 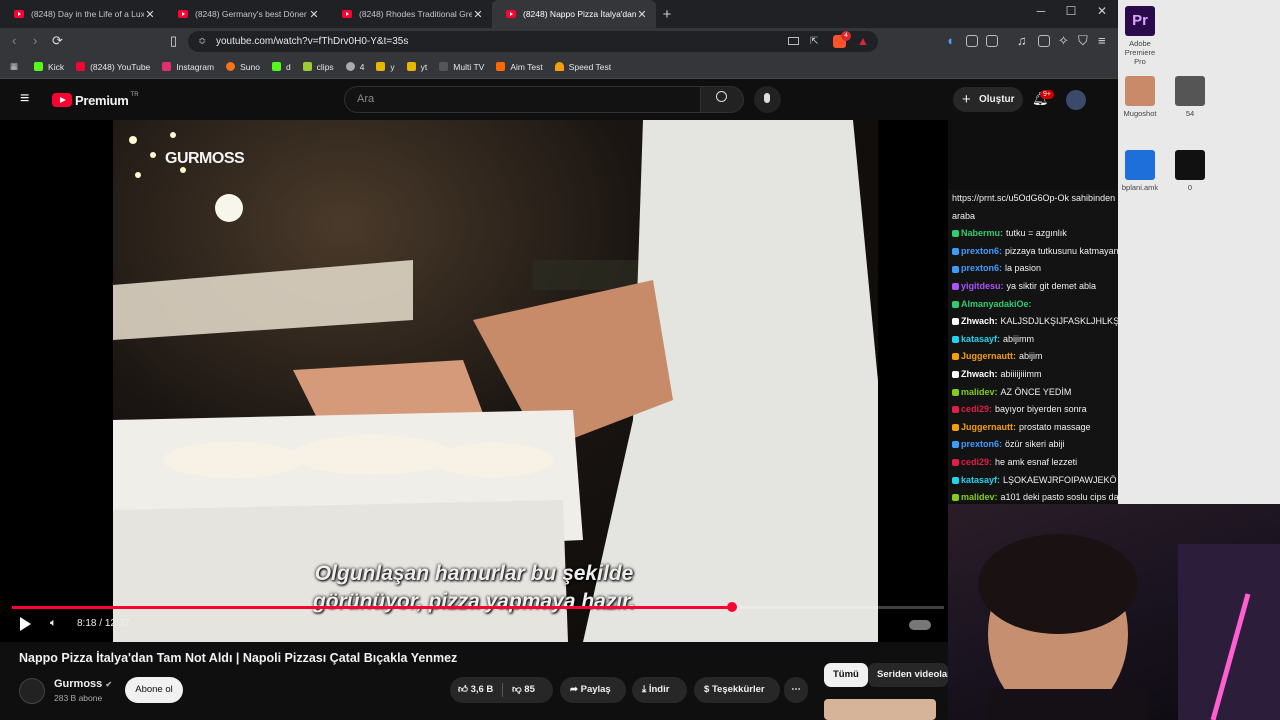 What do you see at coordinates (53, 623) in the screenshot?
I see `volume-icon: 🔈︎` at bounding box center [53, 623].